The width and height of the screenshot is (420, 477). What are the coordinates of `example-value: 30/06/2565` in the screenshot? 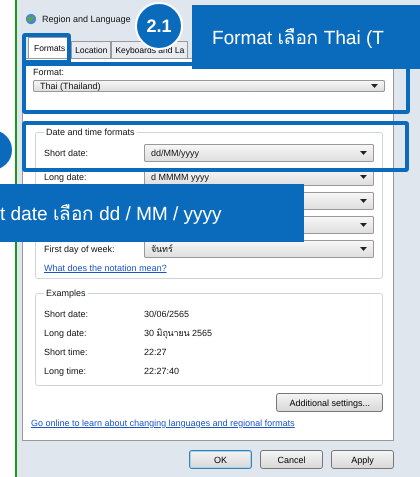 It's located at (167, 313).